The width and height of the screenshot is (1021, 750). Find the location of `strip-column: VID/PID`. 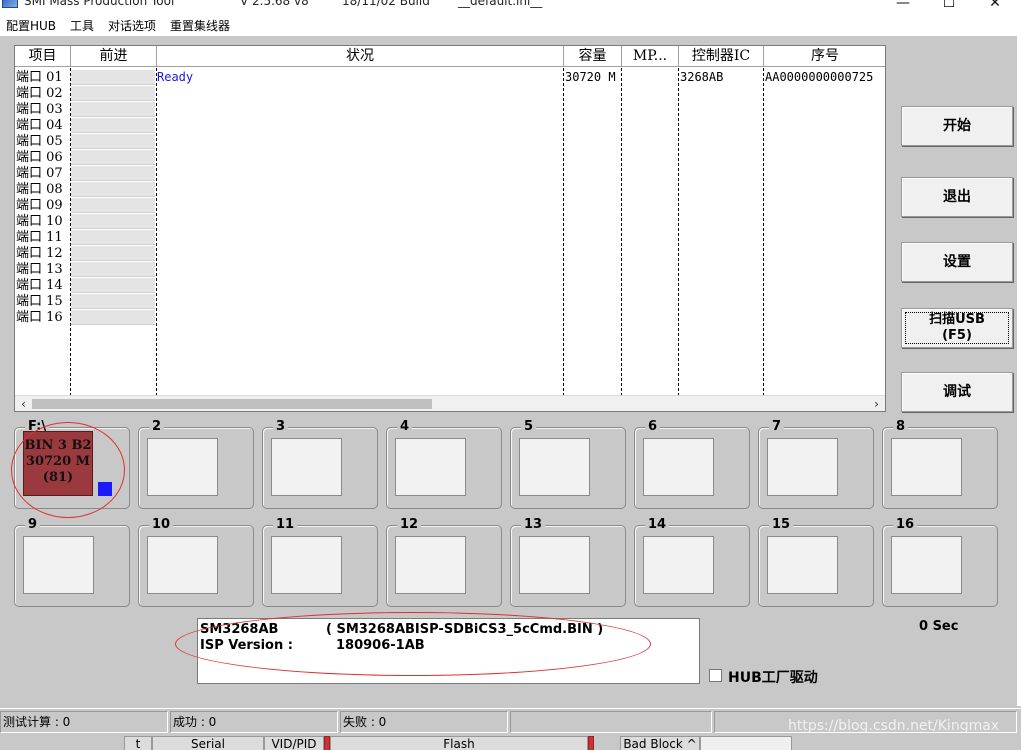

strip-column: VID/PID is located at coordinates (294, 743).